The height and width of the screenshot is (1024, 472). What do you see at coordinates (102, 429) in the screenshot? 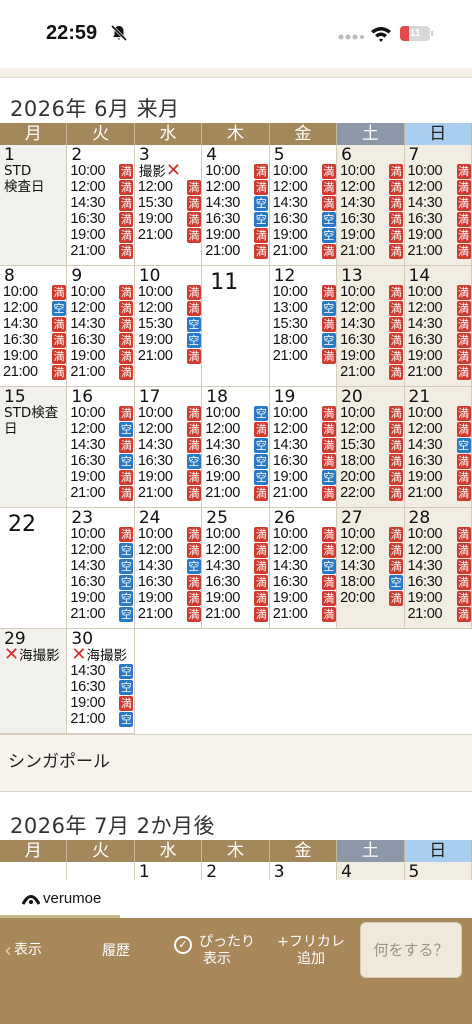
I see `time-slot: 12:00 空` at bounding box center [102, 429].